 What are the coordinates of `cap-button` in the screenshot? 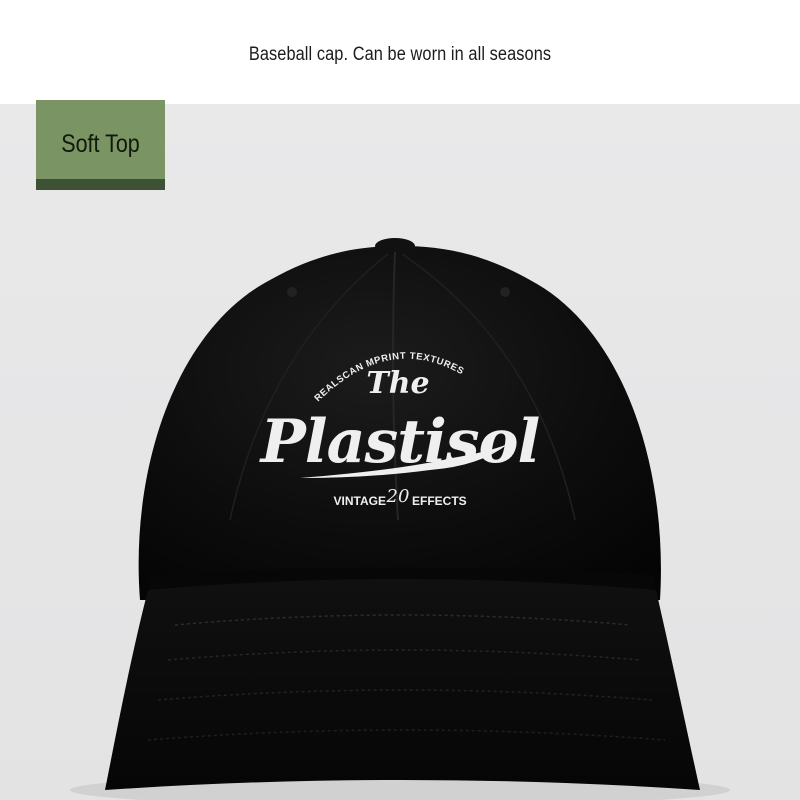 It's located at (395, 246).